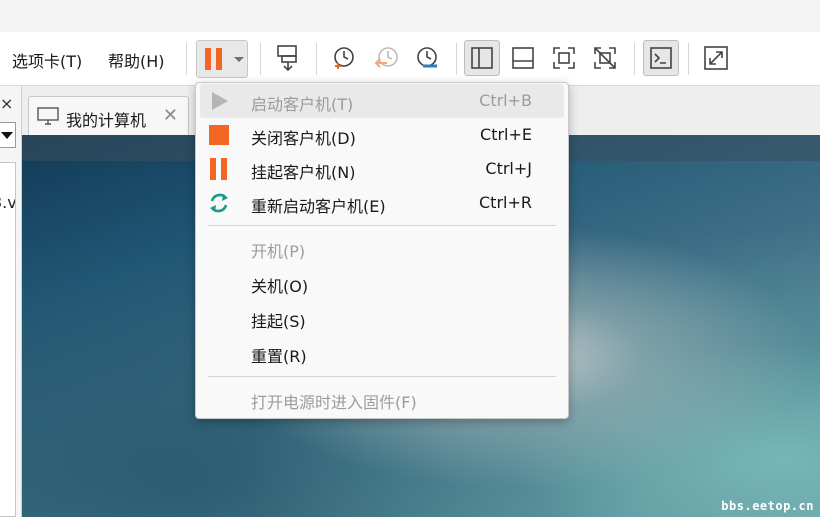  I want to click on menu-item-shortcut: Ctrl+B, so click(505, 100).